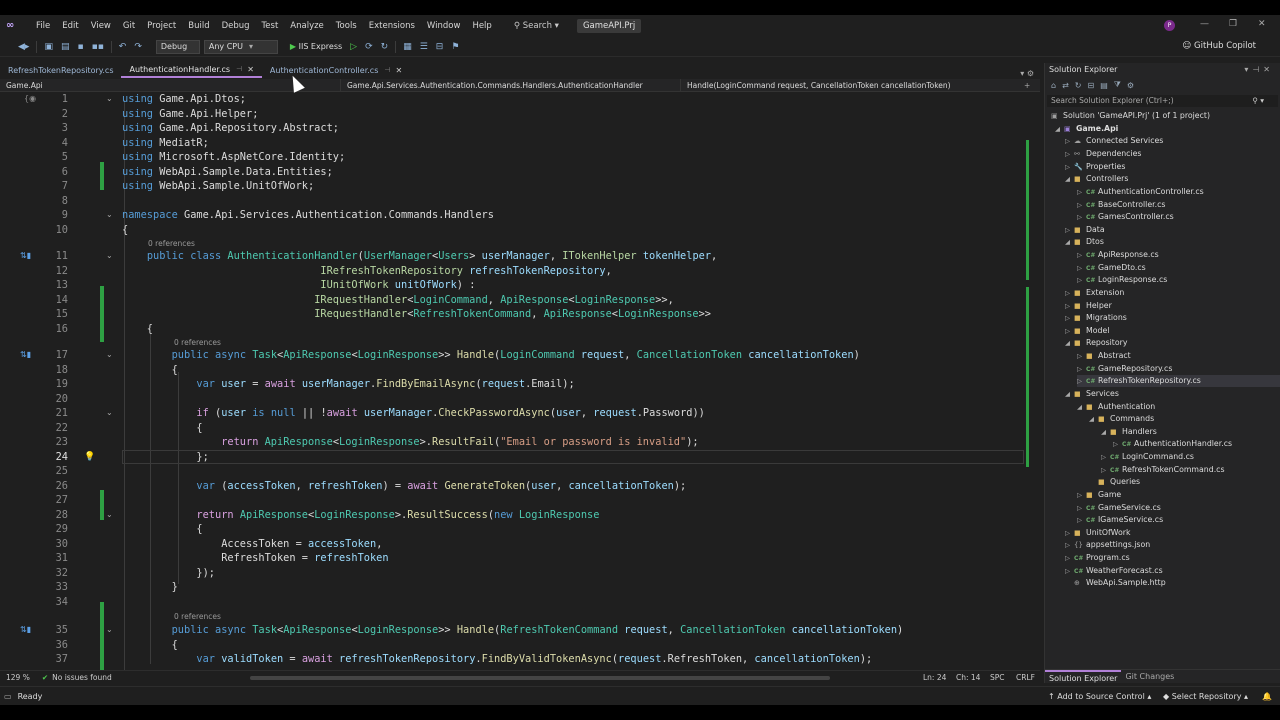 This screenshot has width=1280, height=720. What do you see at coordinates (1103, 154) in the screenshot?
I see `tree-item: ▷ ⚯ Dependencies` at bounding box center [1103, 154].